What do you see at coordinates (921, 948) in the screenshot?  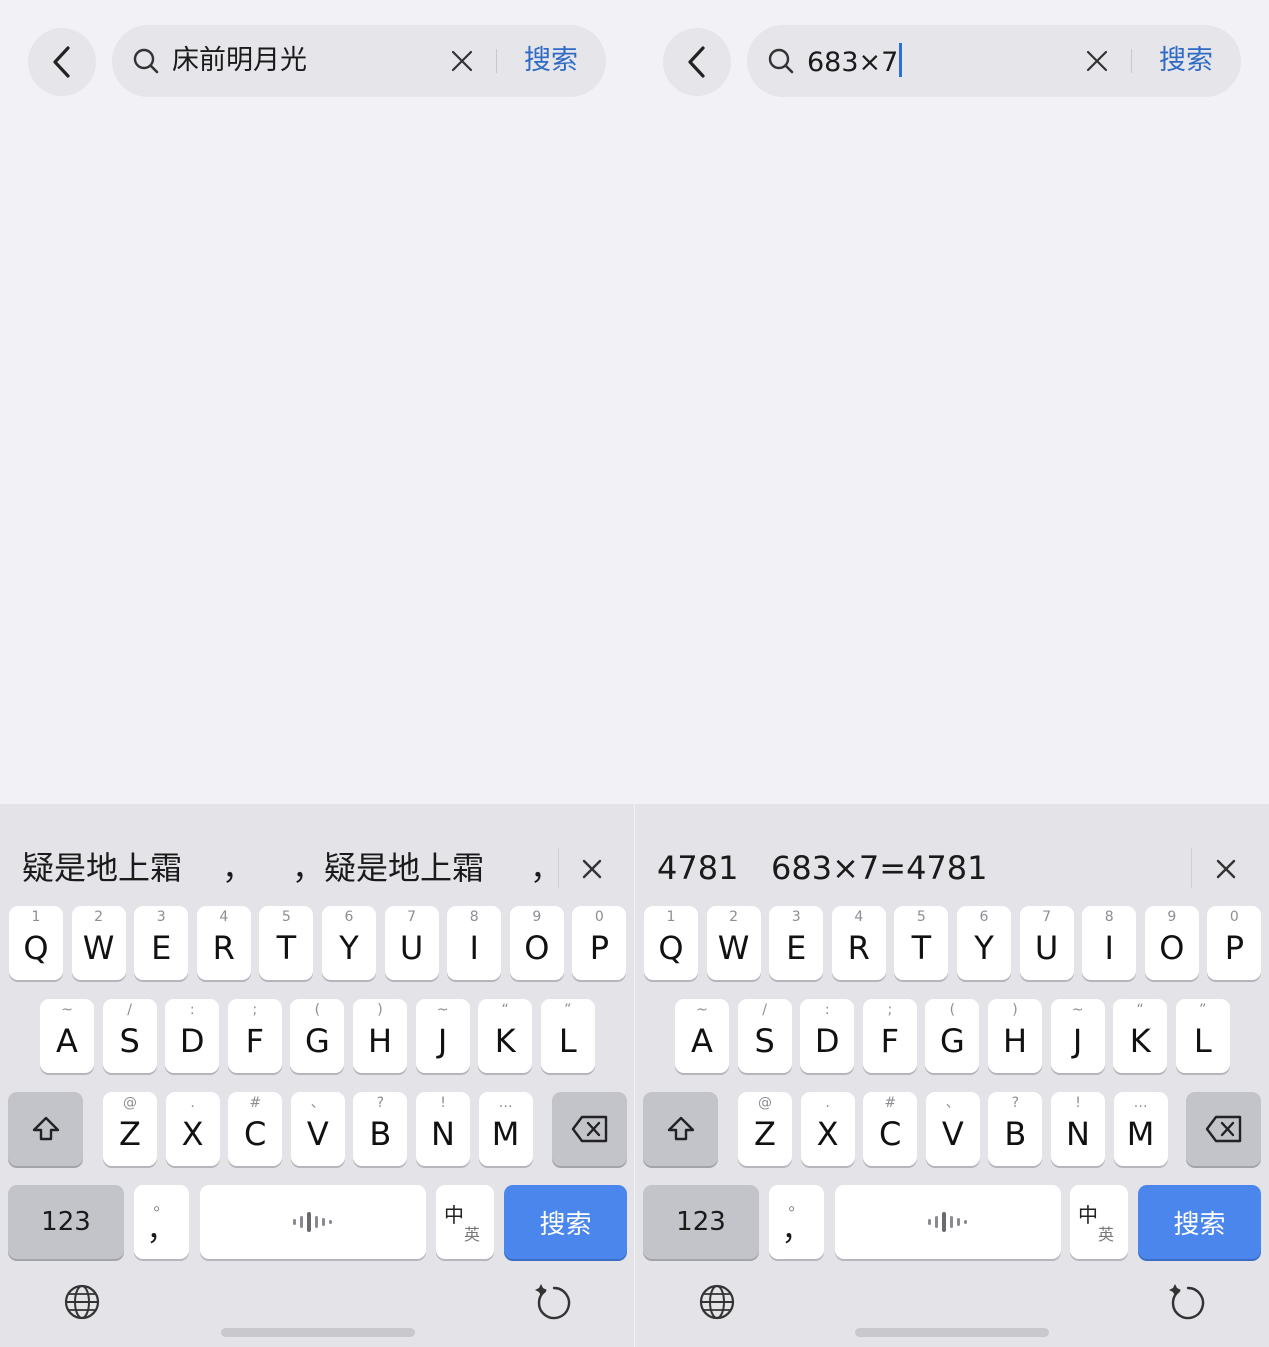 I see `key-letter: T` at bounding box center [921, 948].